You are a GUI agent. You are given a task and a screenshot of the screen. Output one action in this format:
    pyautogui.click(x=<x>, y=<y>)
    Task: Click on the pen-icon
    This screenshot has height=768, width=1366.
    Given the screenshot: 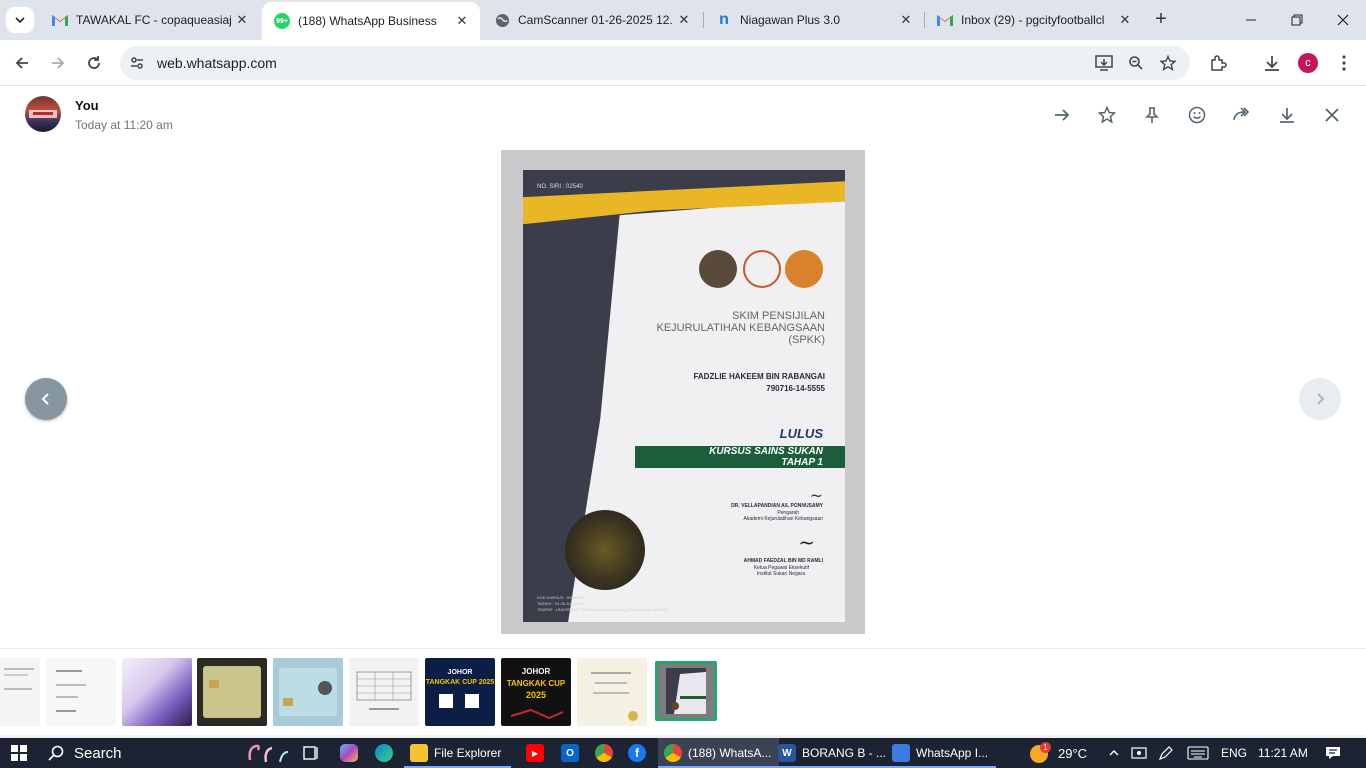 What is the action you would take?
    pyautogui.click(x=1166, y=753)
    